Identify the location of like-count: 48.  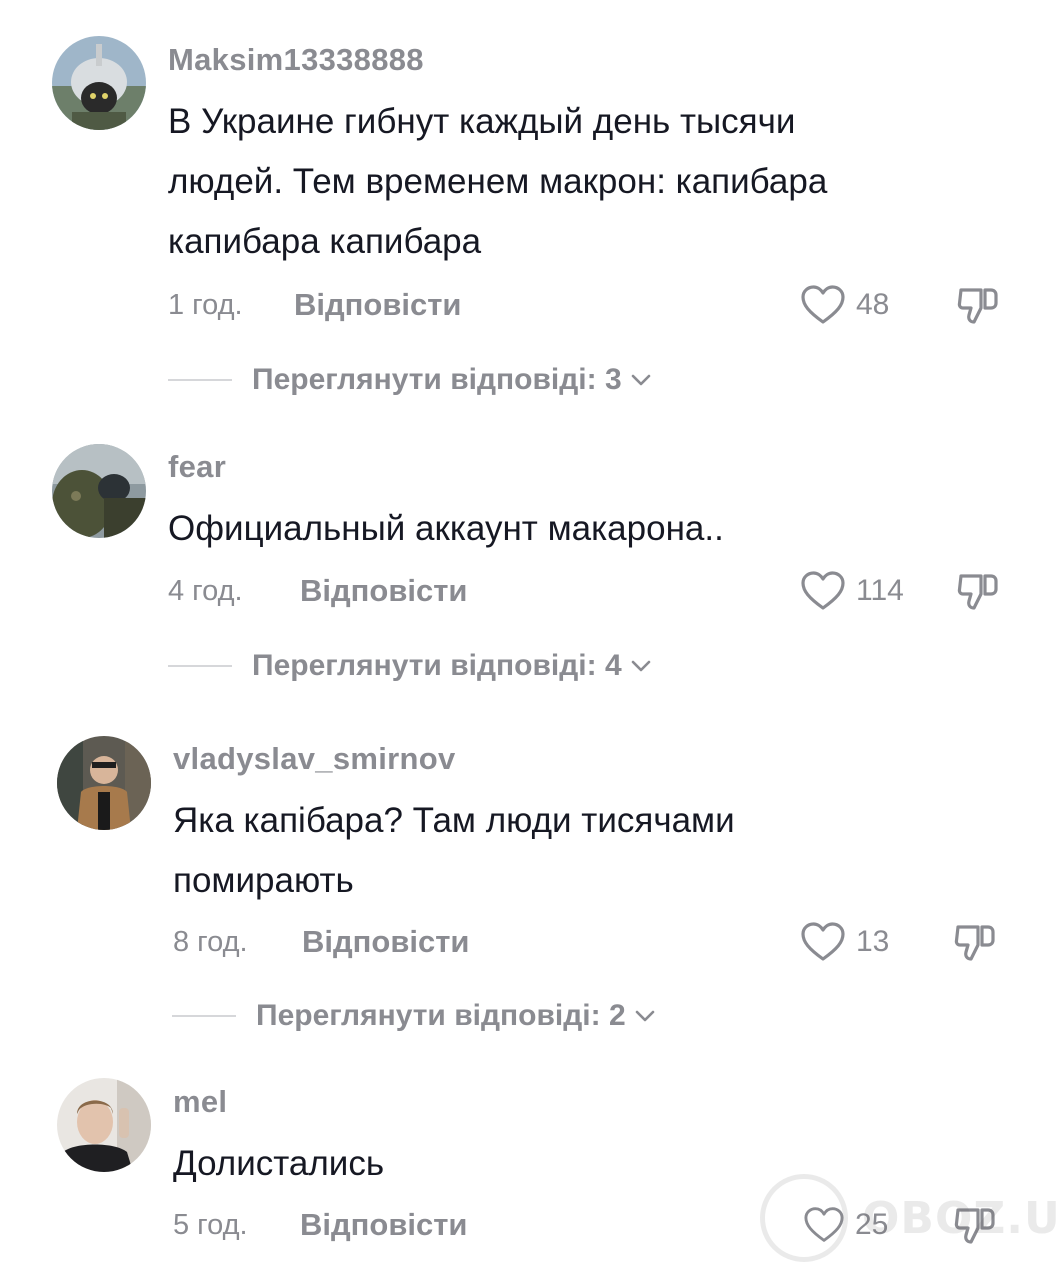
(873, 304).